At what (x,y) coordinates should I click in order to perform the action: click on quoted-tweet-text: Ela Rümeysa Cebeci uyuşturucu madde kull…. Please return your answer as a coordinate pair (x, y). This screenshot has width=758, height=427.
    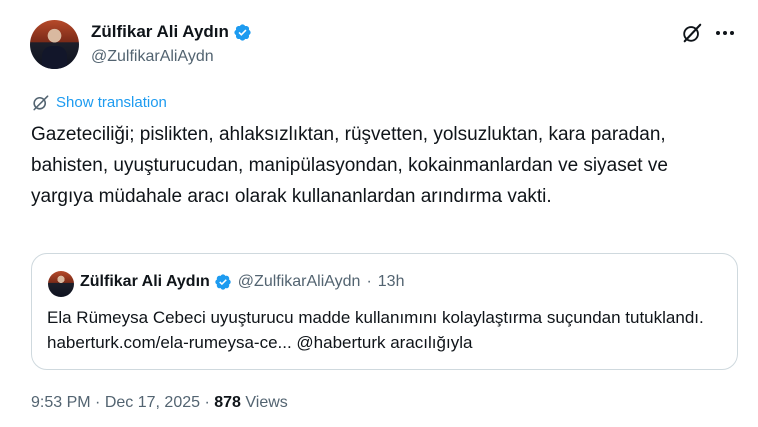
    Looking at the image, I should click on (375, 330).